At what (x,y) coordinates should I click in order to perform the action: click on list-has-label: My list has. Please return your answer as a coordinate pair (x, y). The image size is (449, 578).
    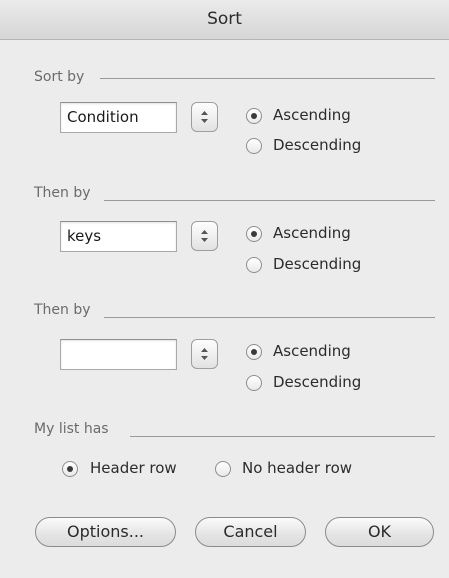
    Looking at the image, I should click on (73, 429).